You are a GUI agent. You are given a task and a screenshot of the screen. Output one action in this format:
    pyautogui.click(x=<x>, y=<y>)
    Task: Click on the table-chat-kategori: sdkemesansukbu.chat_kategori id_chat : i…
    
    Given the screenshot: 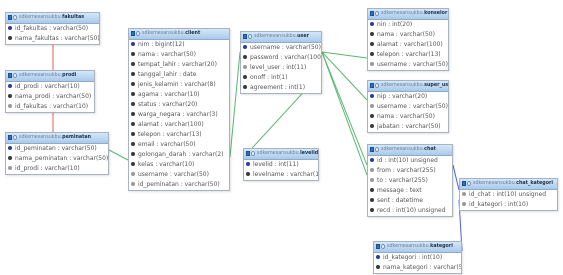 What is the action you would take?
    pyautogui.click(x=508, y=194)
    